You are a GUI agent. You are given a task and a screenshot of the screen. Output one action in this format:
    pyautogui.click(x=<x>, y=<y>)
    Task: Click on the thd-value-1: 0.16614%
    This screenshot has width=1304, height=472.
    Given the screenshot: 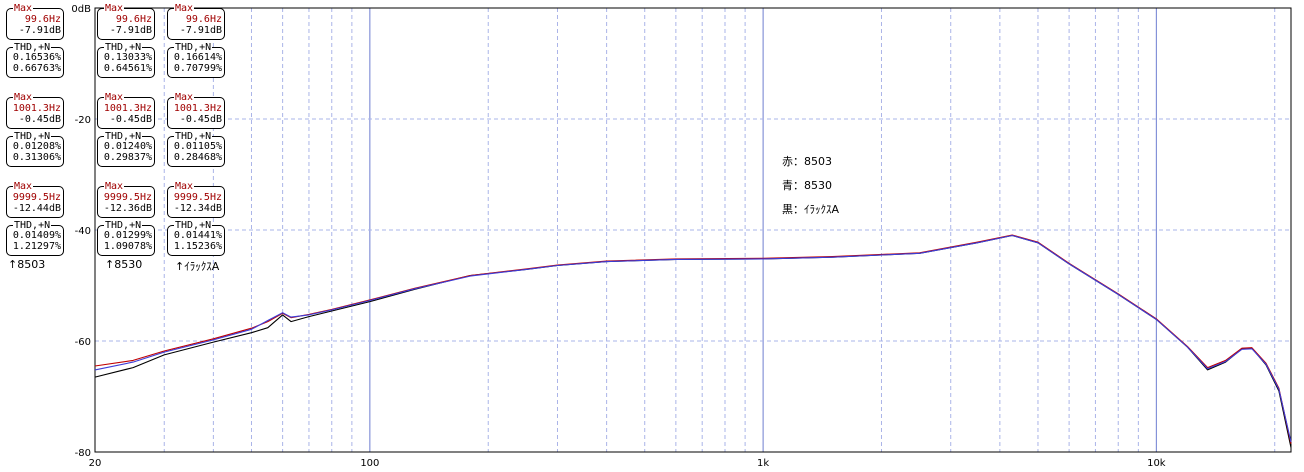 What is the action you would take?
    pyautogui.click(x=197, y=57)
    